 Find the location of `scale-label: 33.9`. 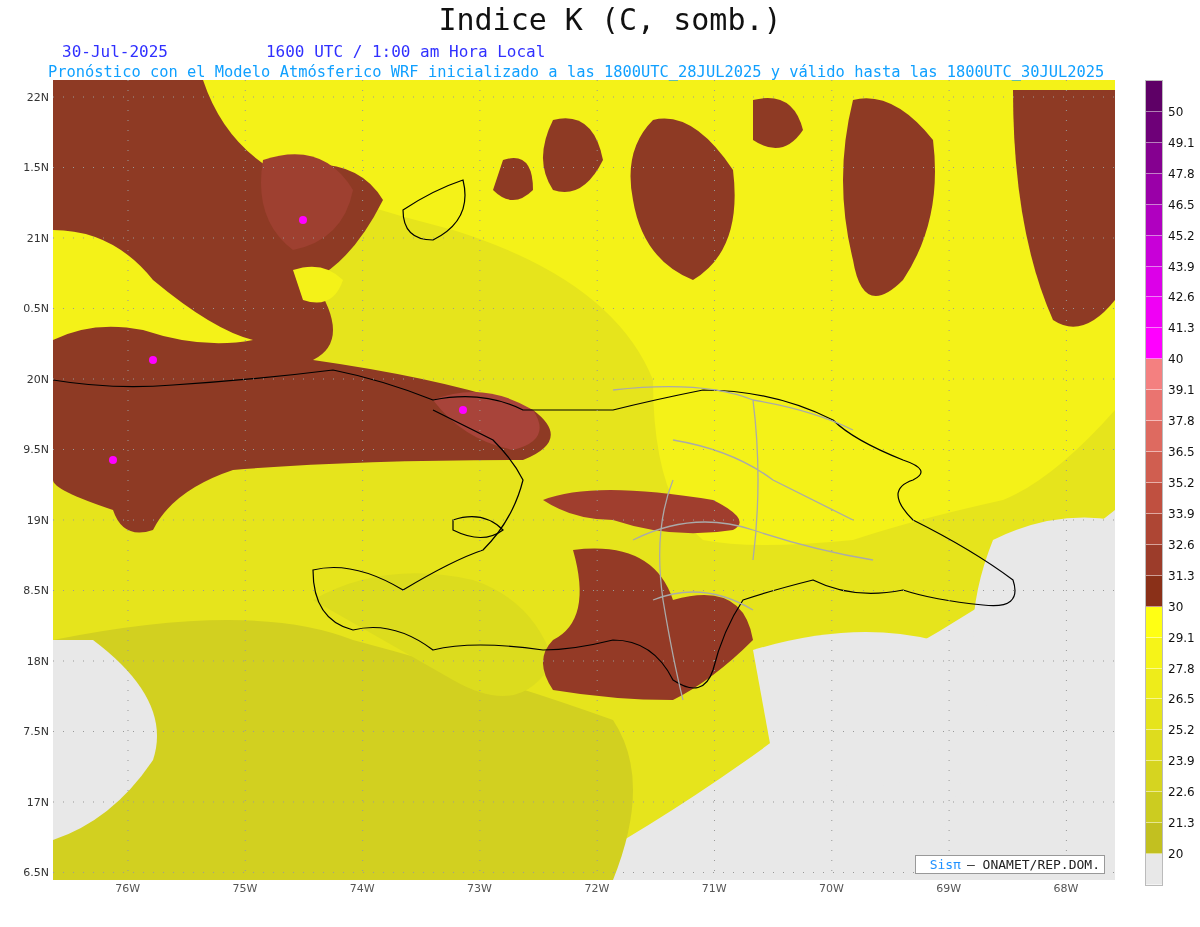

scale-label: 33.9 is located at coordinates (1181, 513).